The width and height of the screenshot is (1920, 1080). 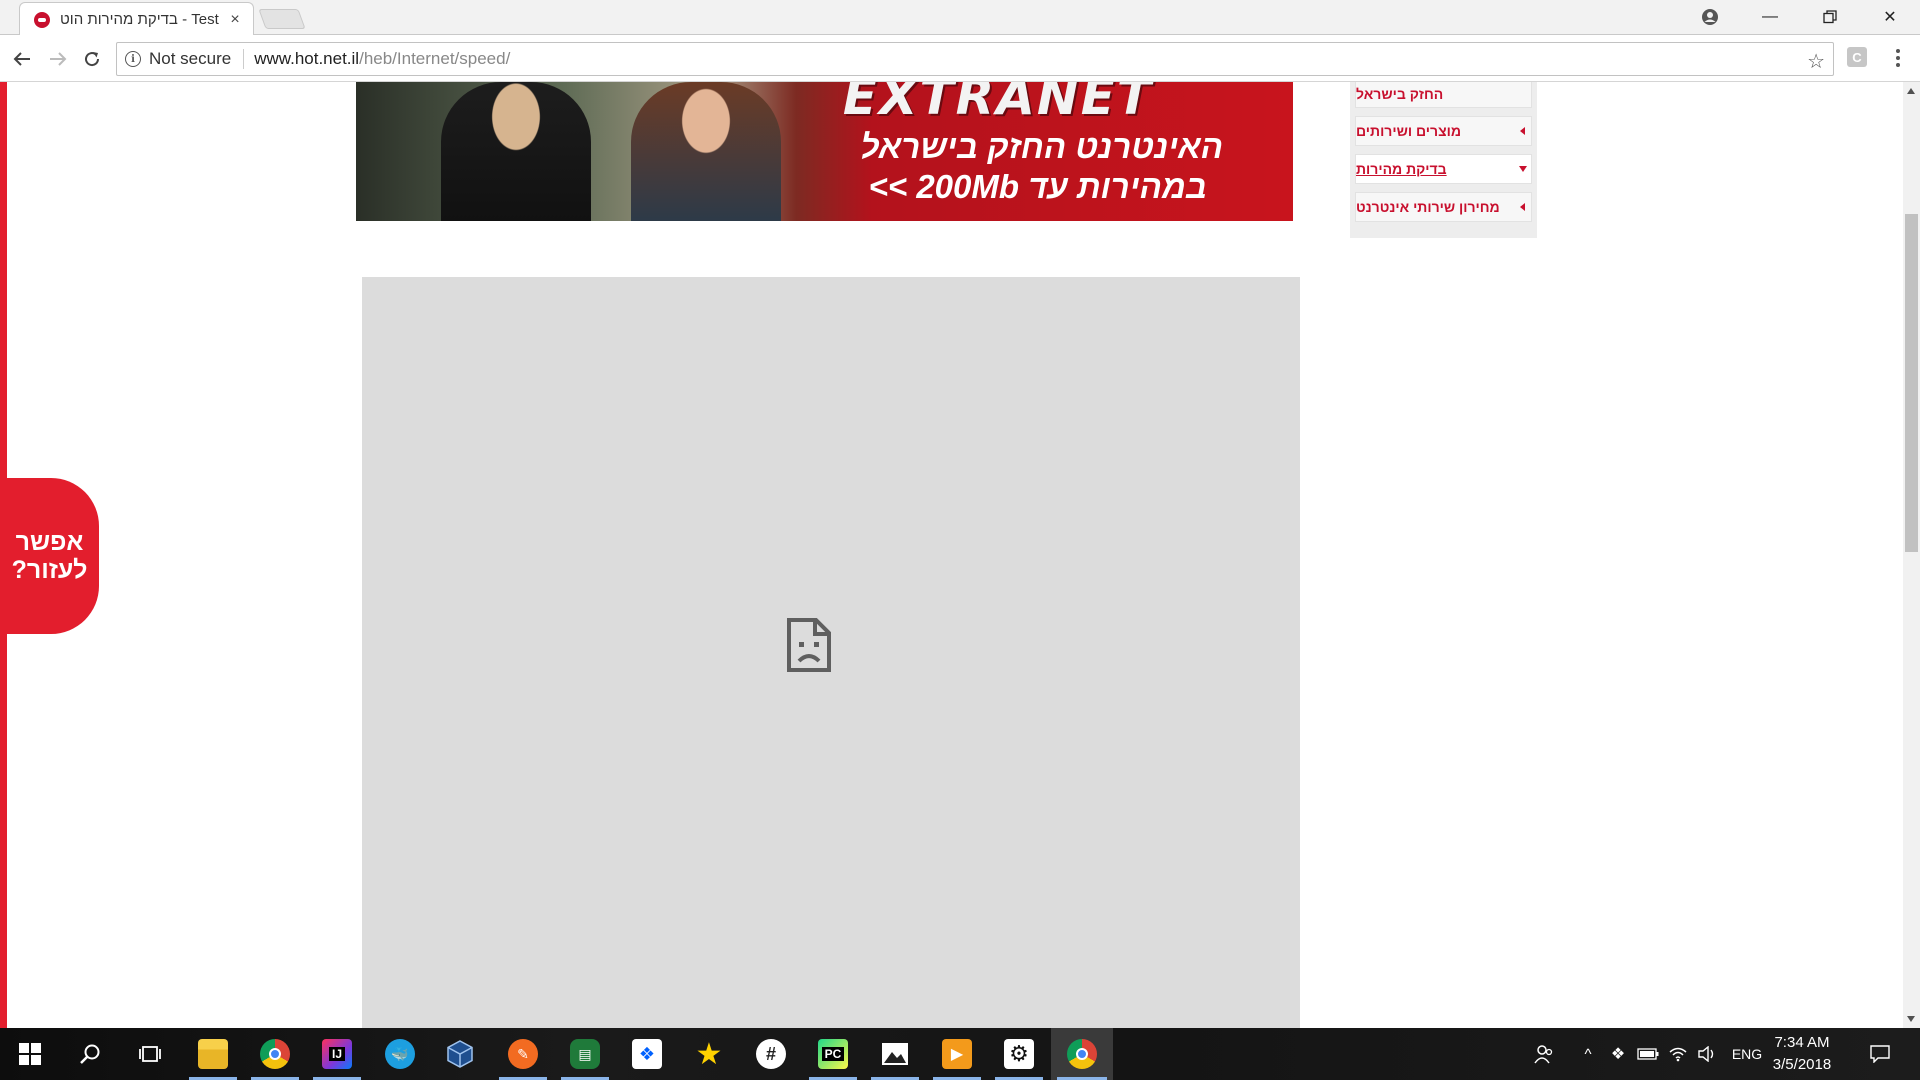 I want to click on people-button, so click(x=1544, y=1054).